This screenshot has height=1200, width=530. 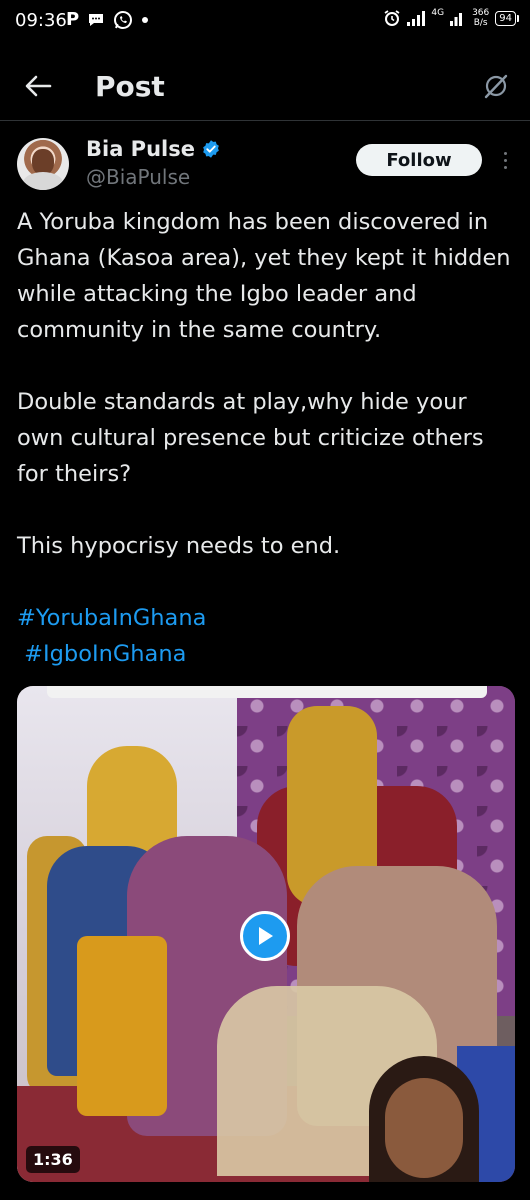 What do you see at coordinates (392, 18) in the screenshot?
I see `alarm-icon` at bounding box center [392, 18].